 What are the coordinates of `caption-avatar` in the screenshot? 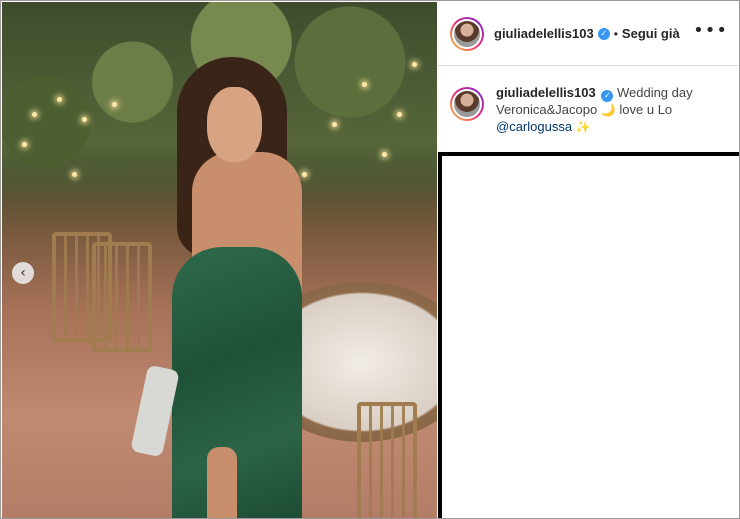 It's located at (467, 104).